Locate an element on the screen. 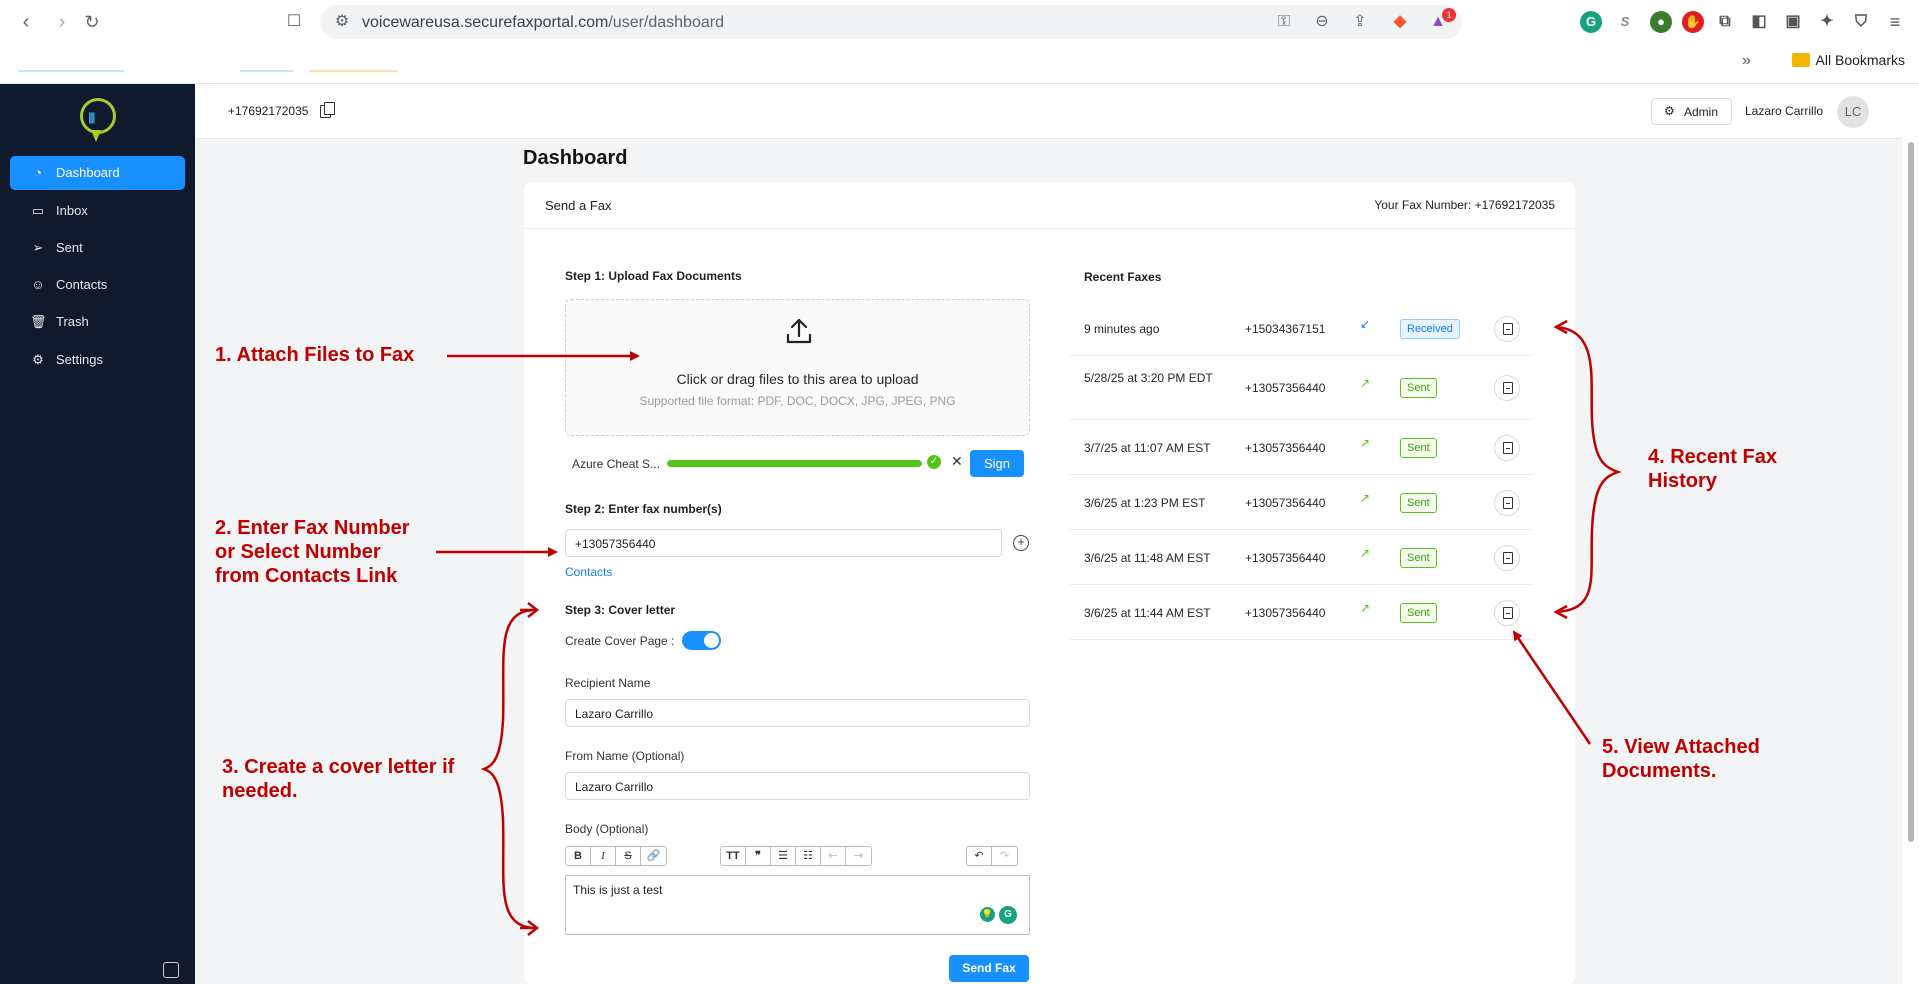 The width and height of the screenshot is (1919, 984). leo-ai-icon: ✦ is located at coordinates (1827, 22).